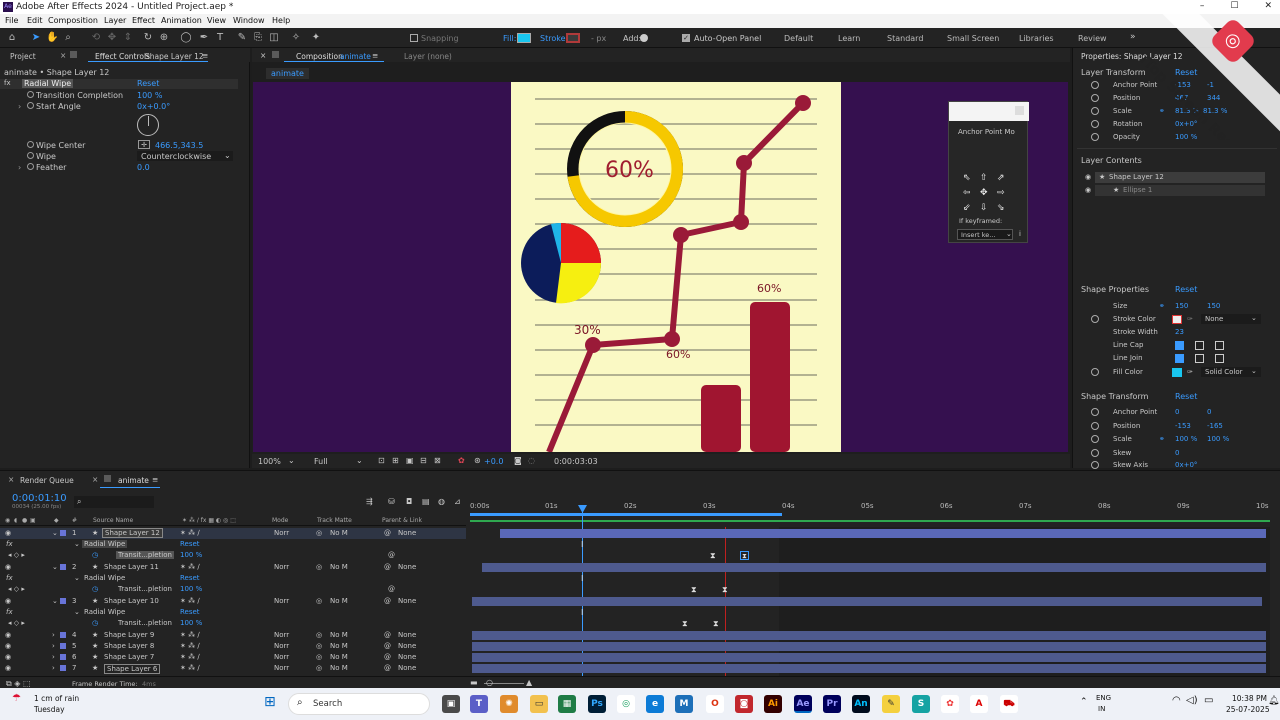 This screenshot has width=1280, height=720. Describe the element at coordinates (269, 461) in the screenshot. I see `zoom-level: 100%` at that location.